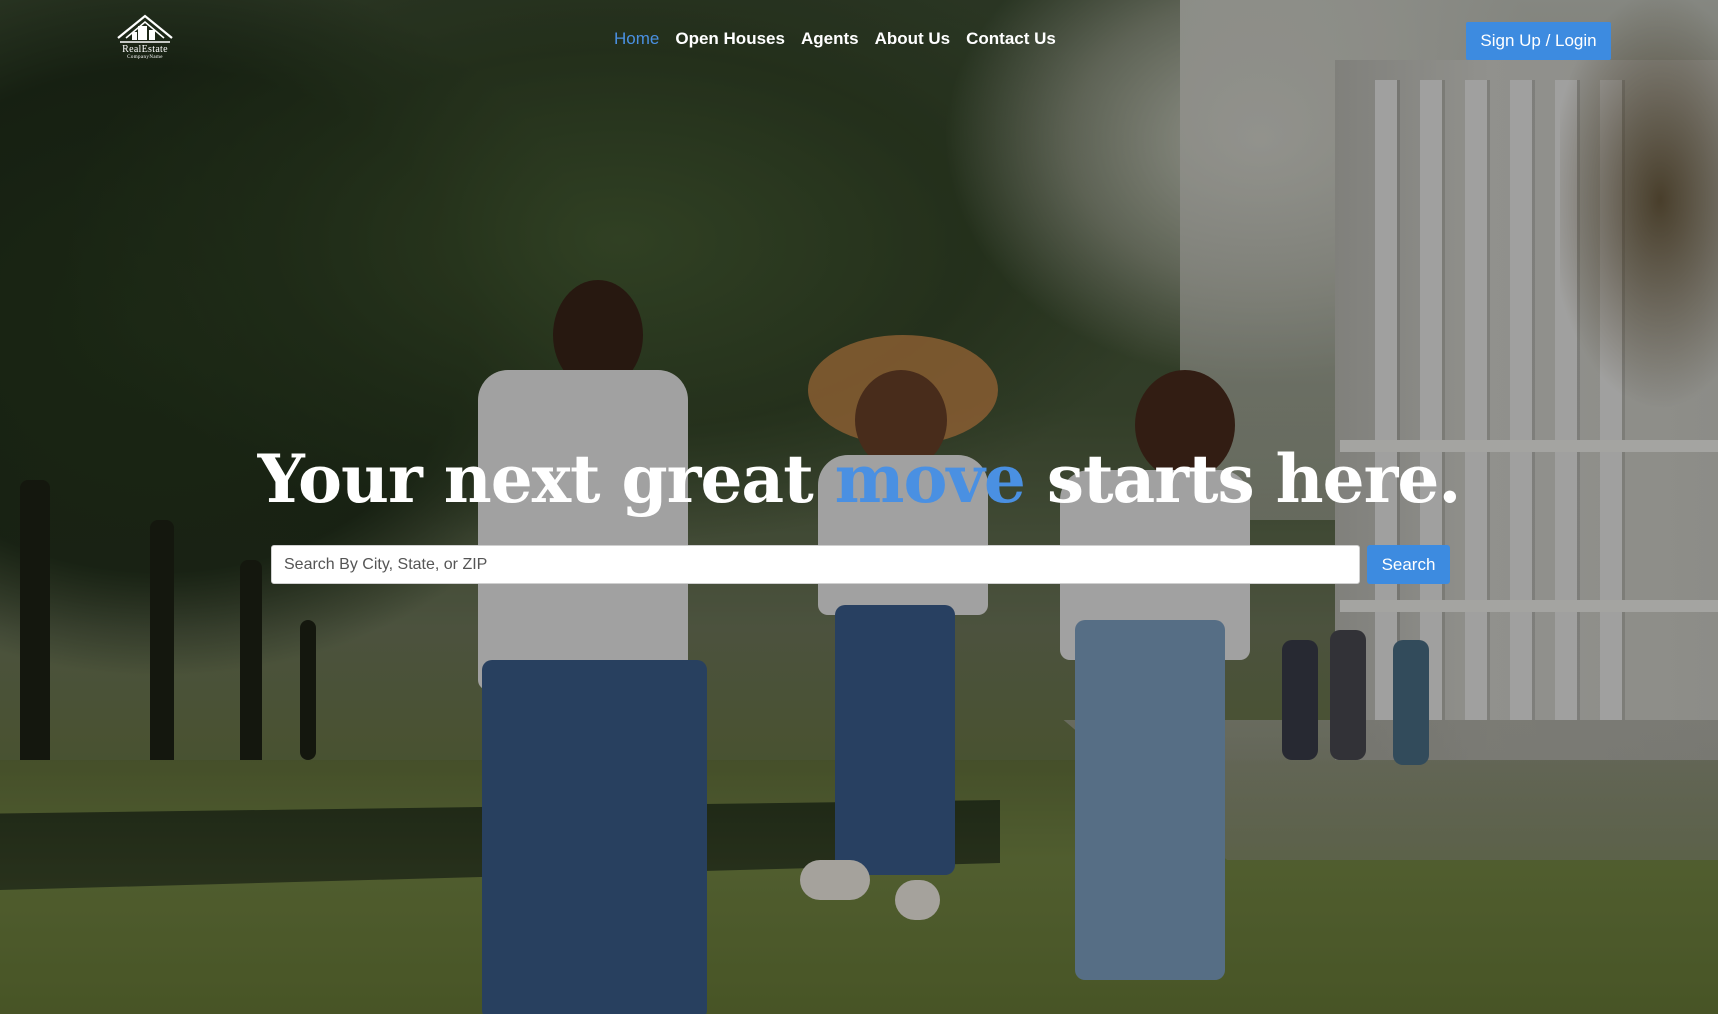  Describe the element at coordinates (930, 479) in the screenshot. I see `headline-accent-word: move` at that location.